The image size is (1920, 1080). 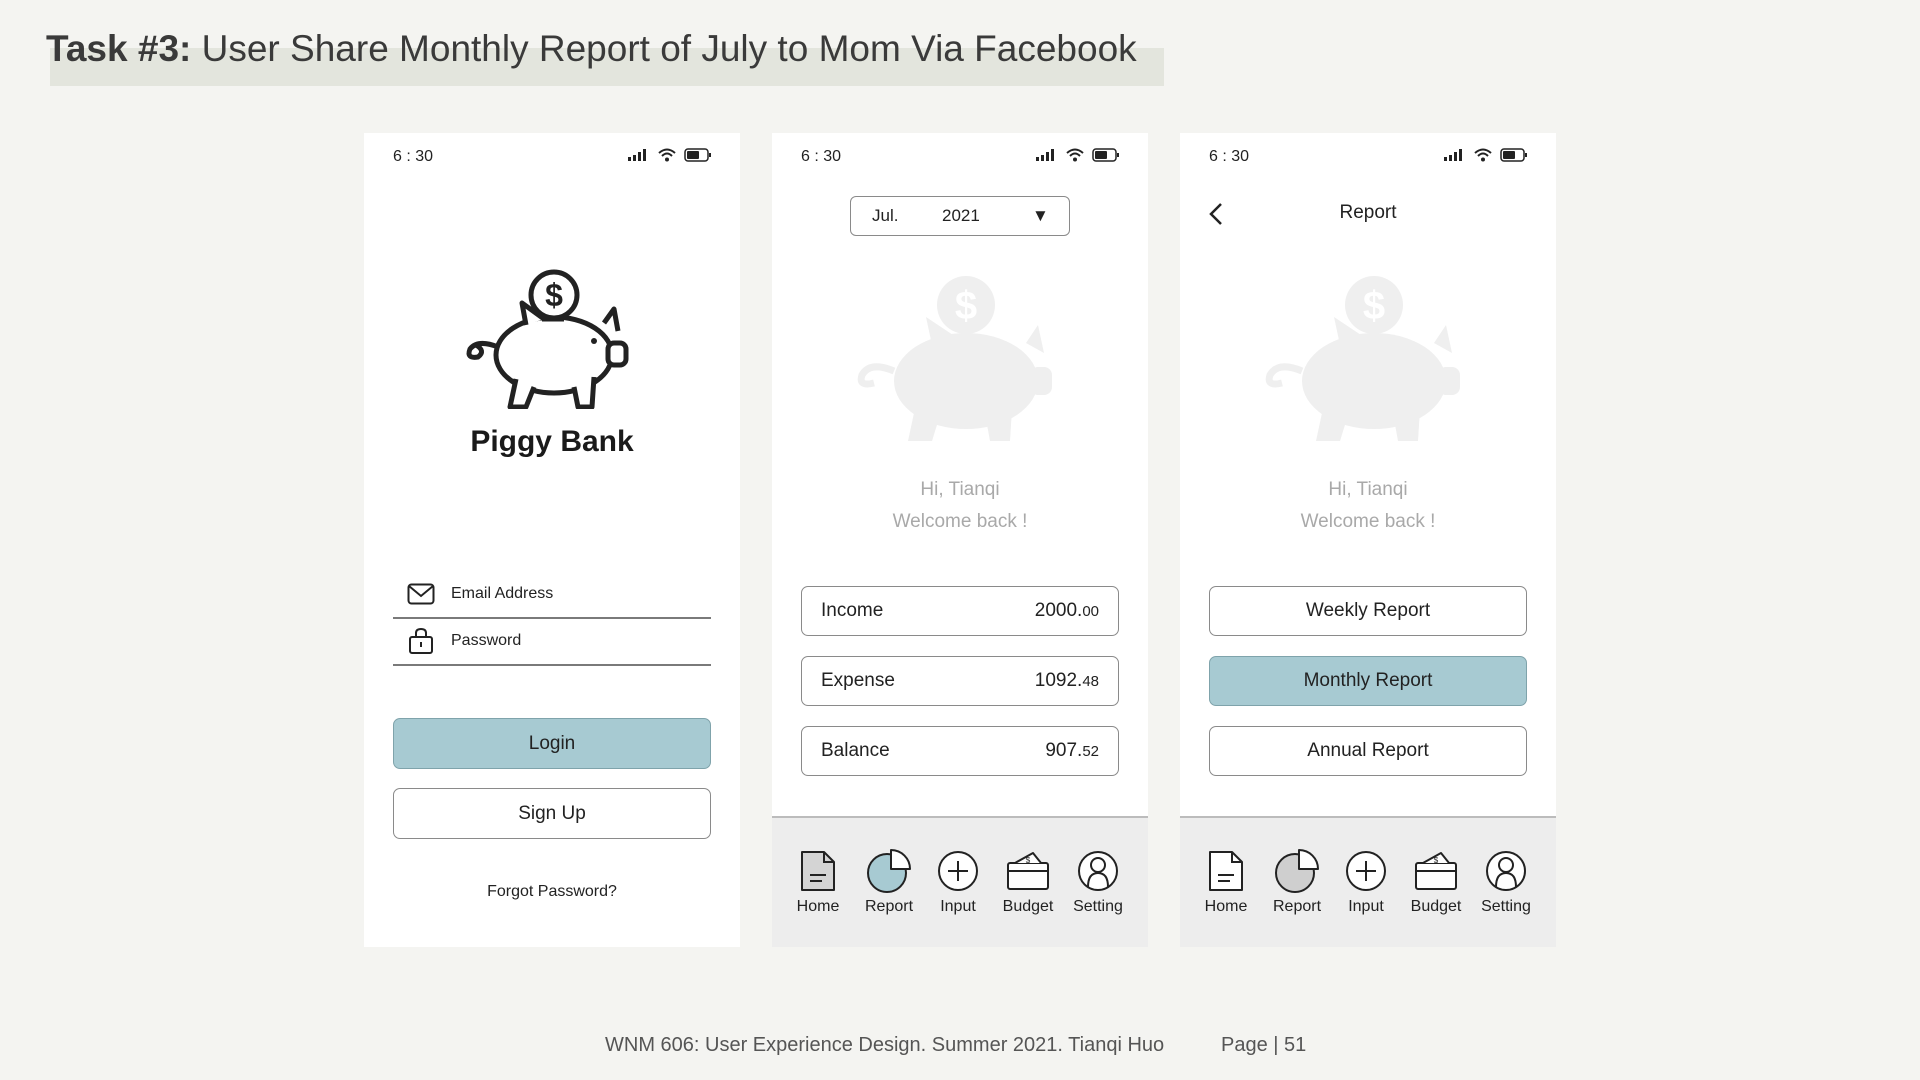 I want to click on app-name: Piggy Bank, so click(x=552, y=441).